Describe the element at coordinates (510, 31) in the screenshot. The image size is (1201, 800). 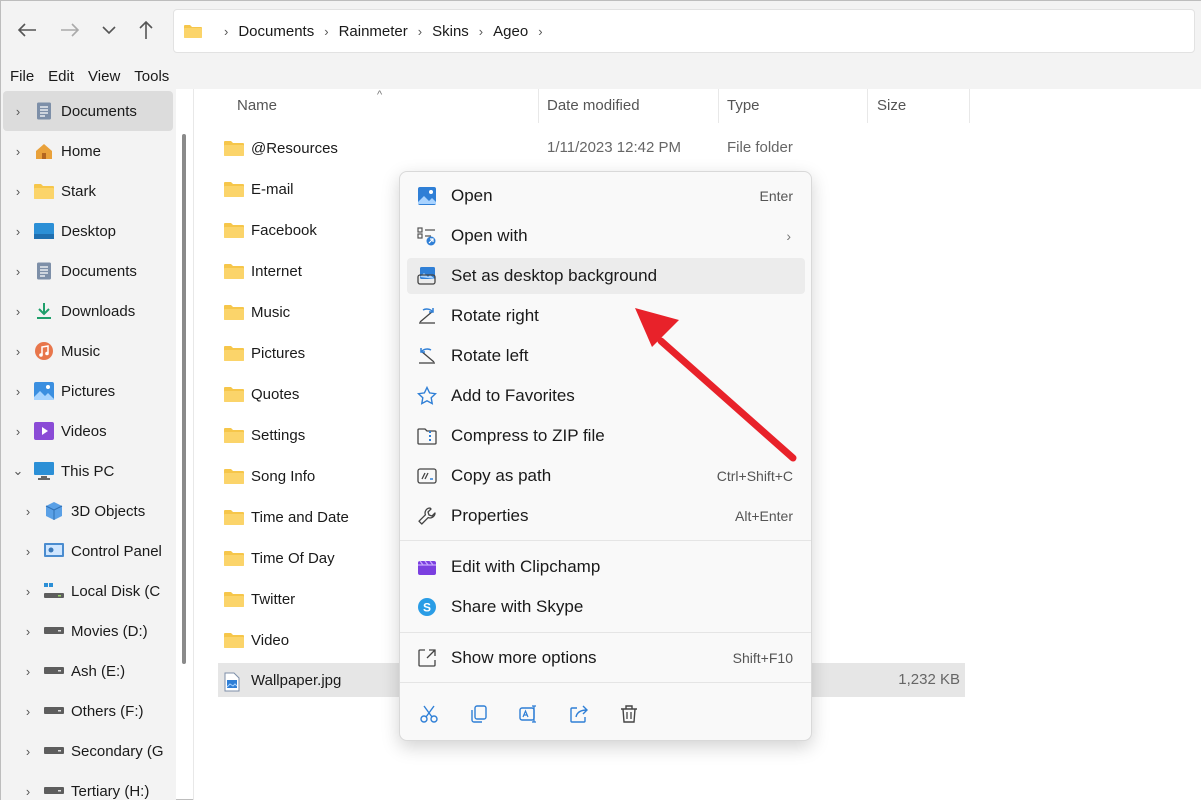
I see `breadcrumb-ageo: Ageo` at that location.